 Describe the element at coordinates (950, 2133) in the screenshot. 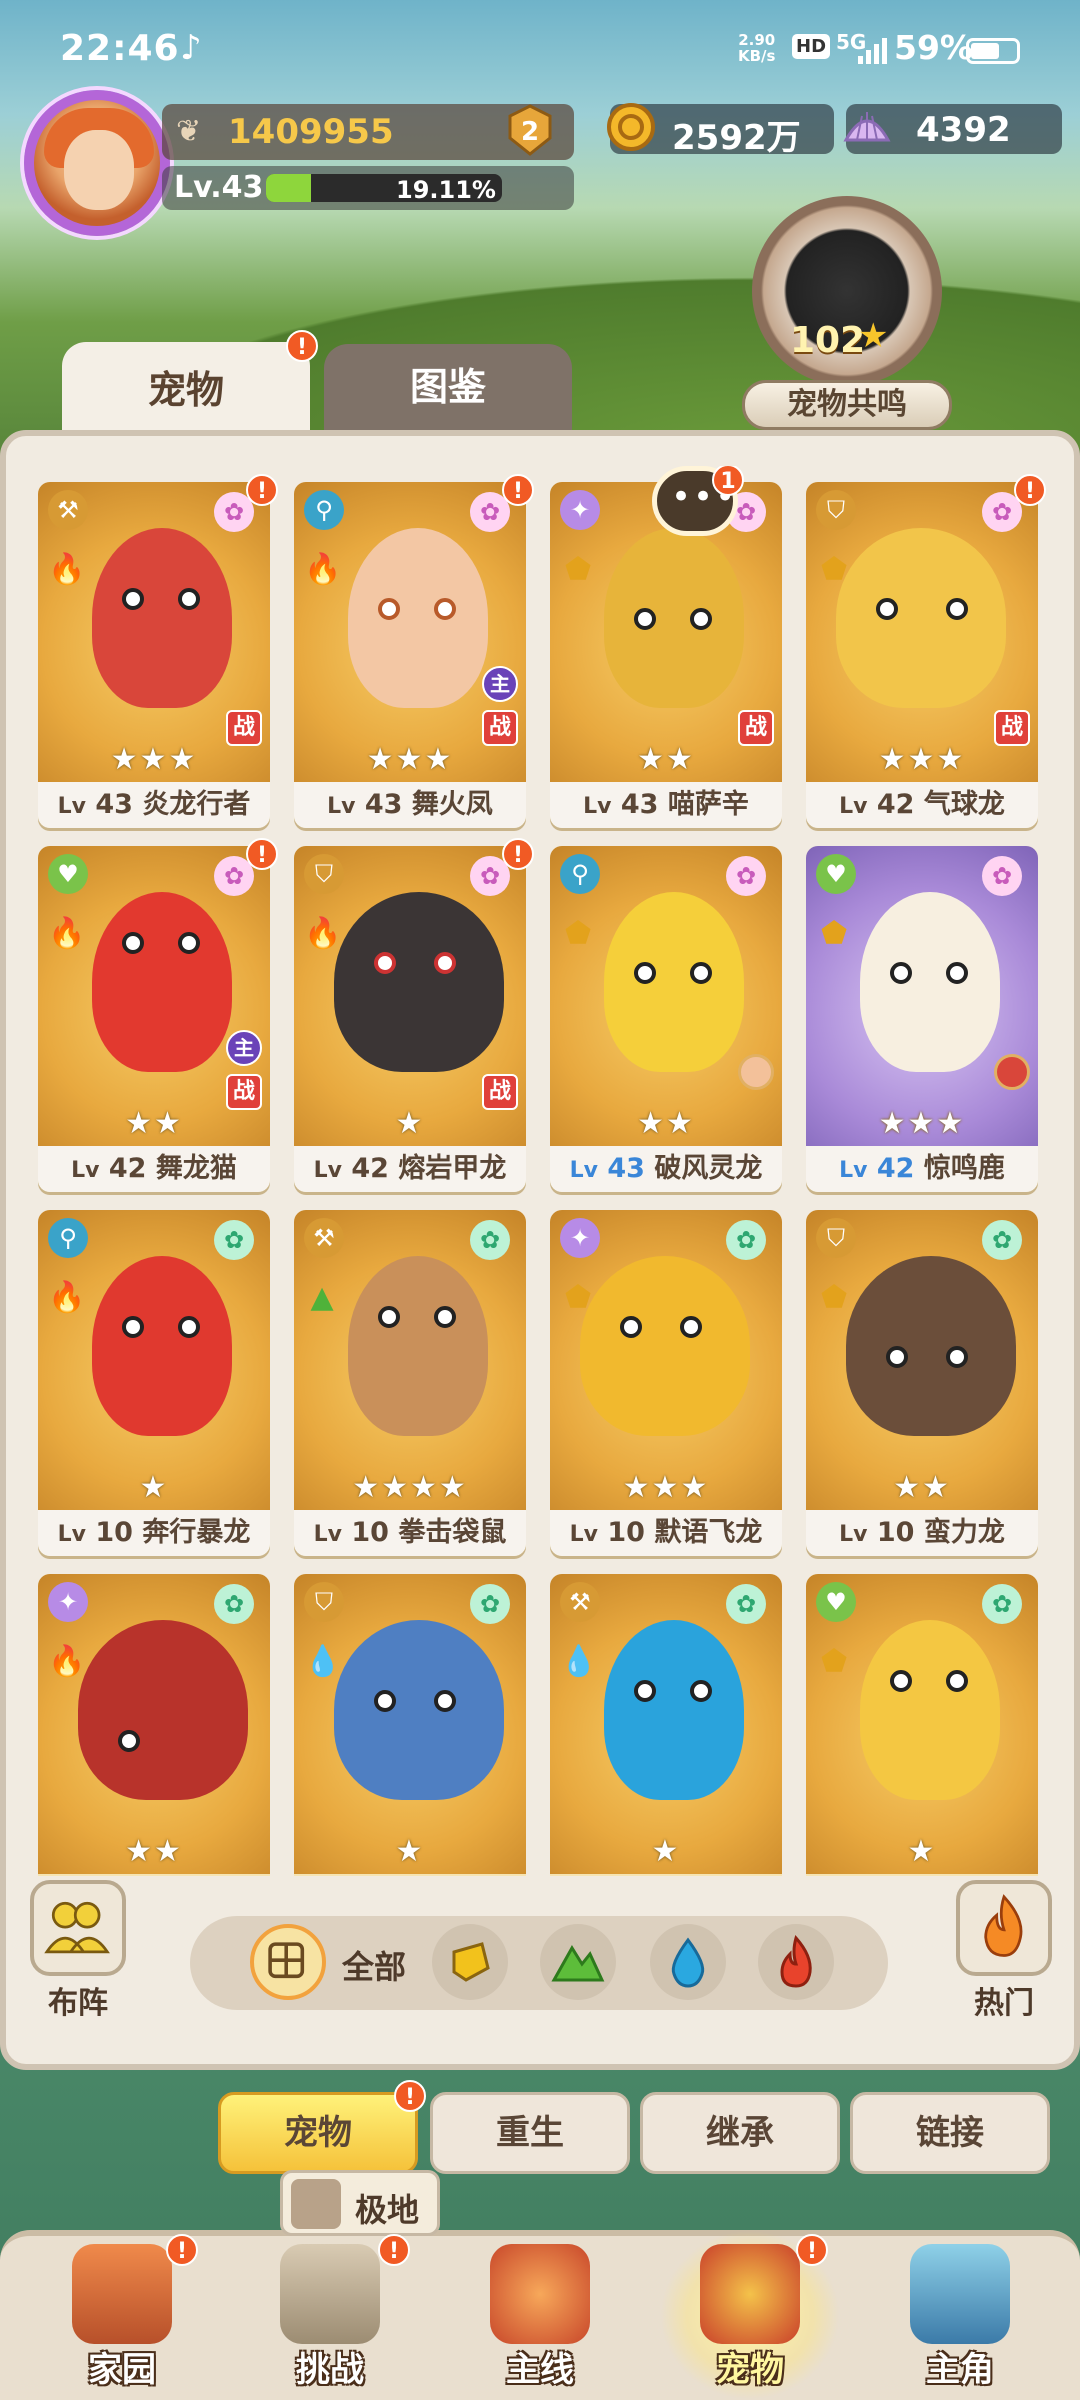

I see `subtab-link: 链接` at that location.